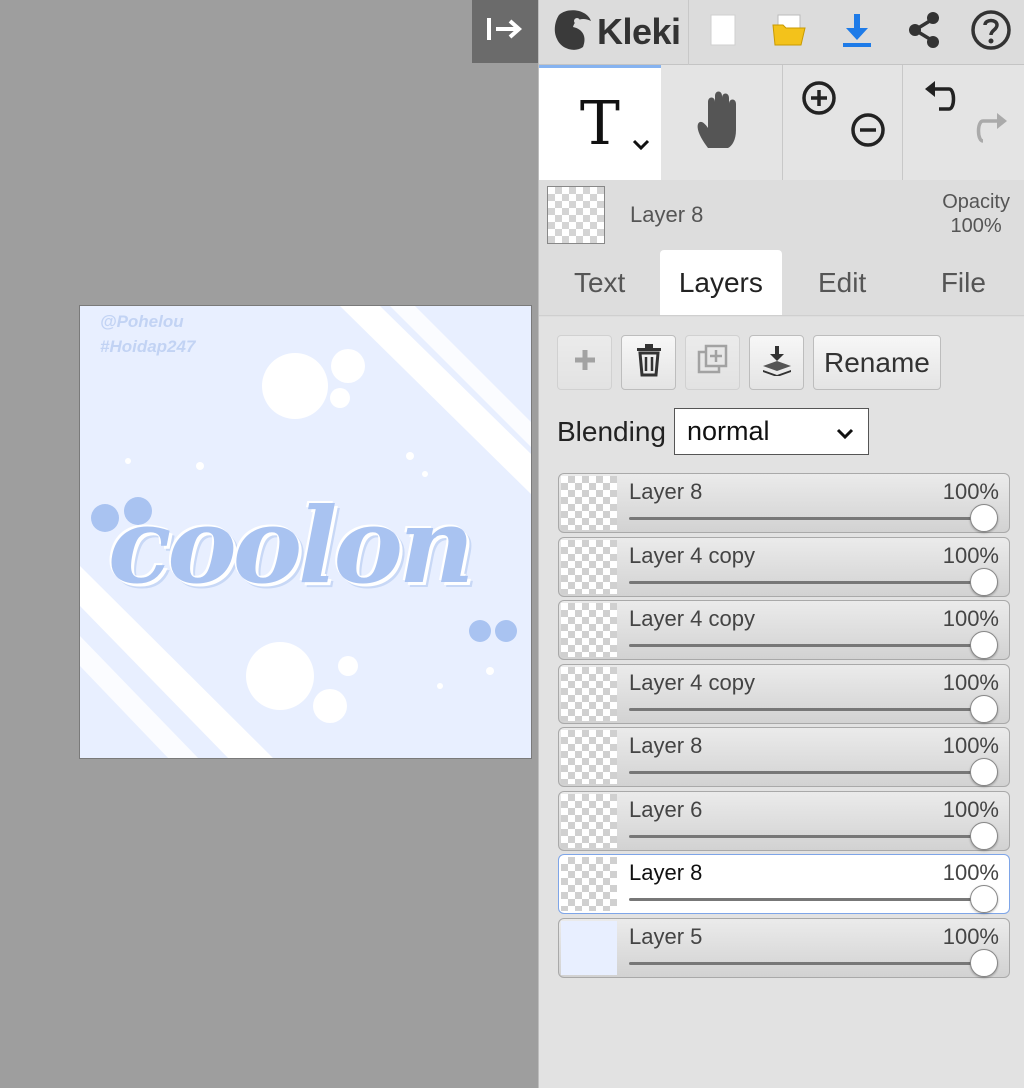 This screenshot has height=1088, width=1024. Describe the element at coordinates (843, 122) in the screenshot. I see `zoom-controls` at that location.